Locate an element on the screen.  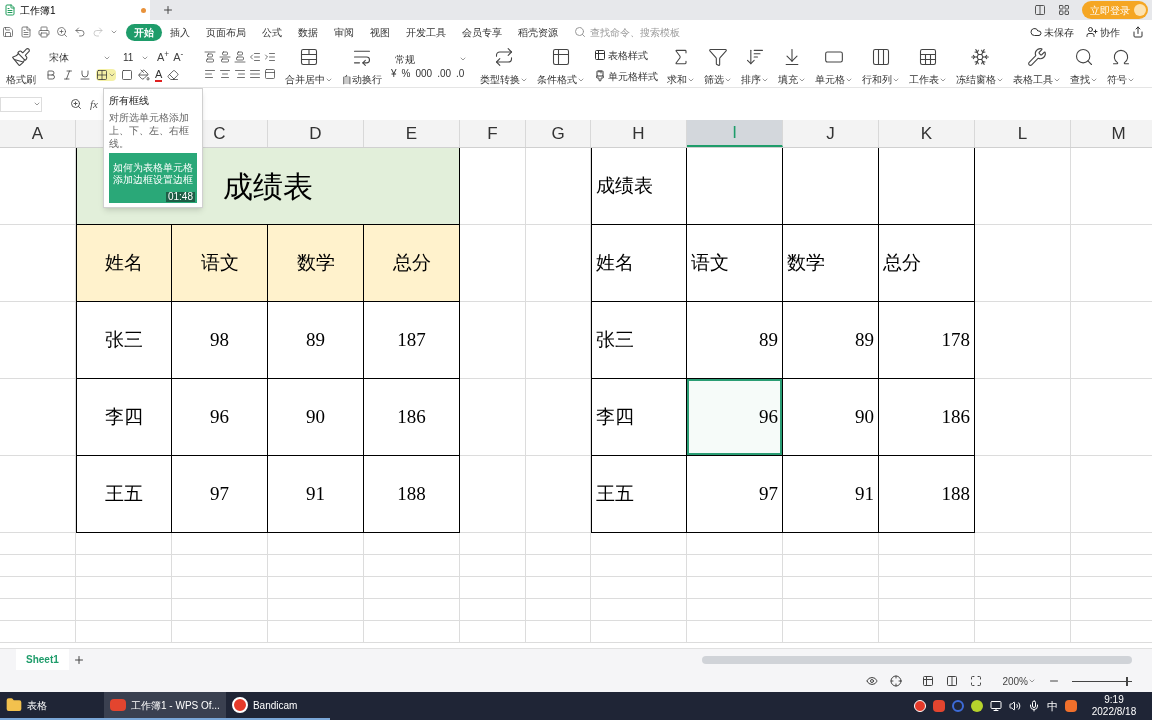
convert-icon is located at coordinates (504, 56).